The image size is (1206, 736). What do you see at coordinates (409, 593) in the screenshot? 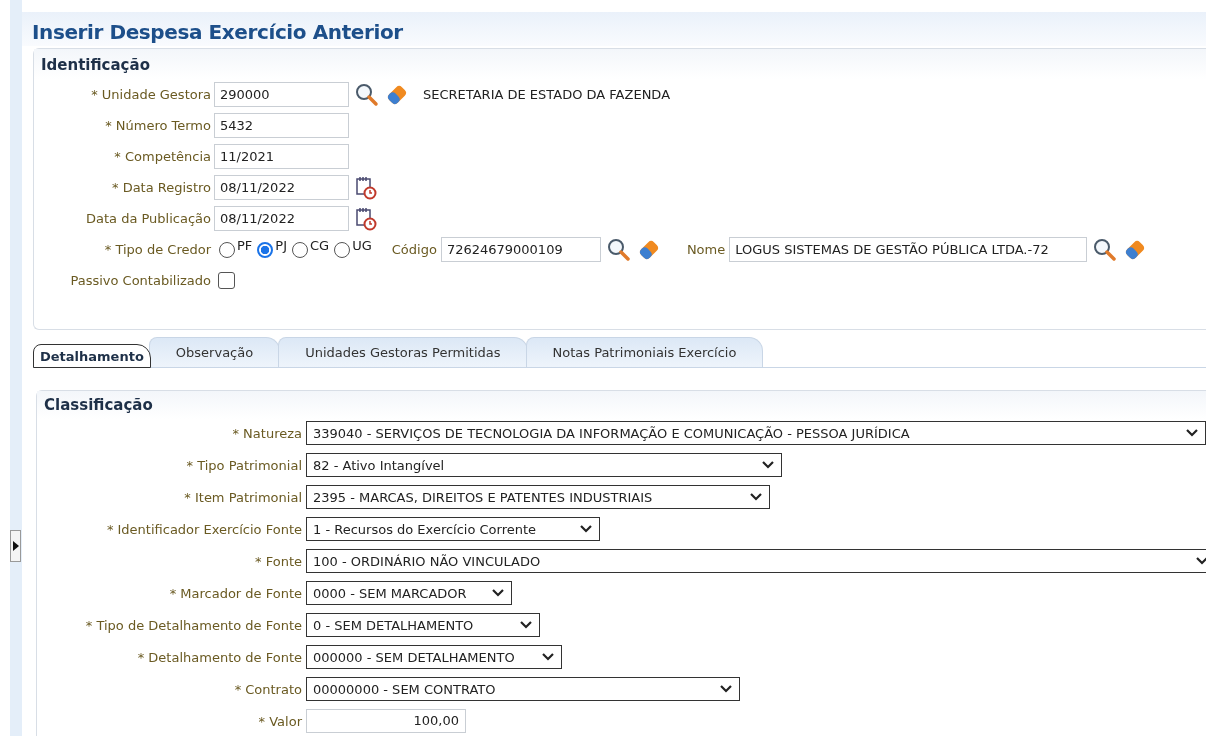
I see `select-field: 0000 - SEM MARCADOR` at bounding box center [409, 593].